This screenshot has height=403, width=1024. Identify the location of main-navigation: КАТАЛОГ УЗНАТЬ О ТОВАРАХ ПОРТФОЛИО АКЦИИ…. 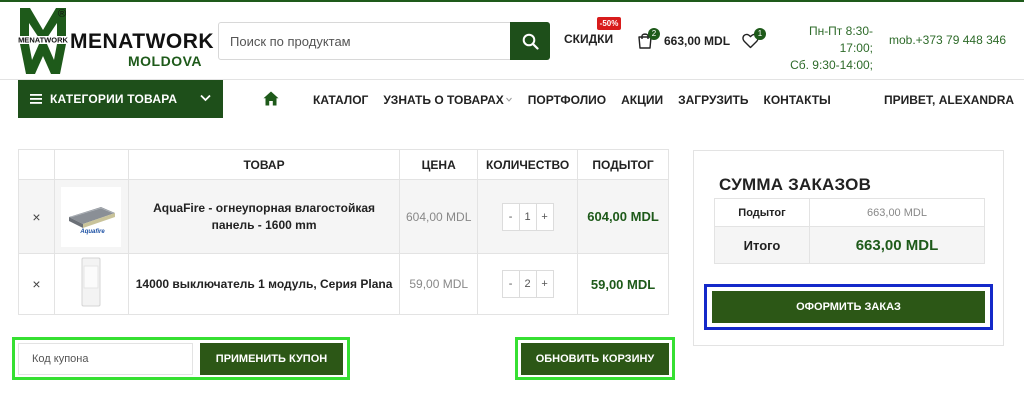
(572, 101).